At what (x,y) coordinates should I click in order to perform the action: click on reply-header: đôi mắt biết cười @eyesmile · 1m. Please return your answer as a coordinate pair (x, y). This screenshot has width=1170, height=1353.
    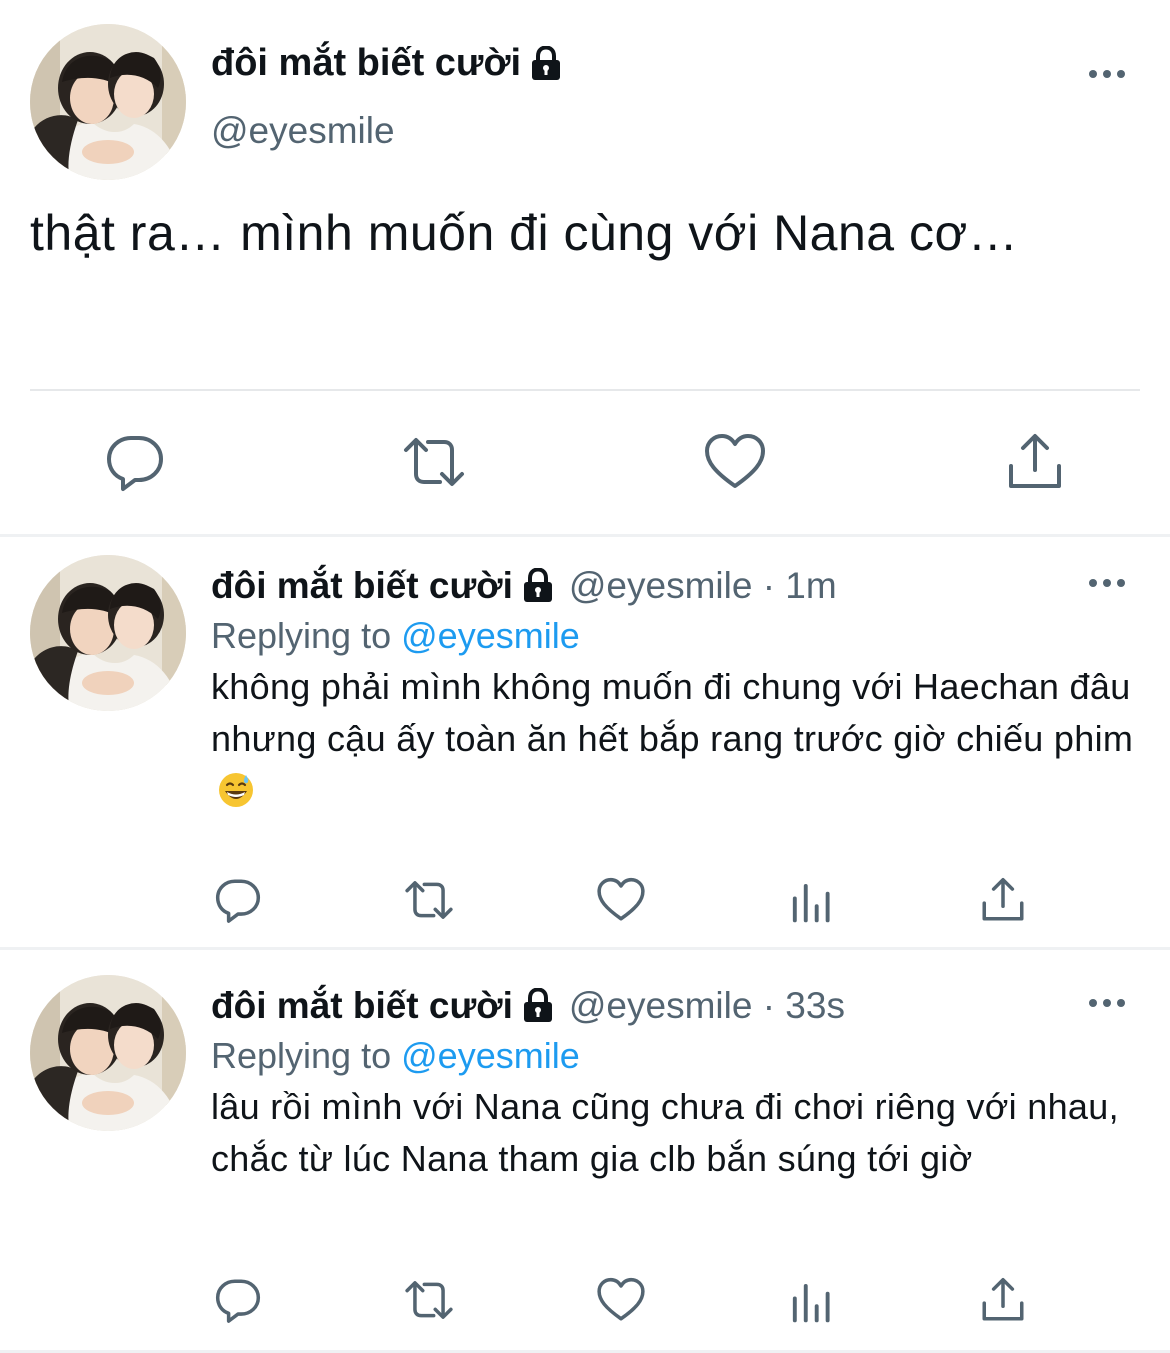
    Looking at the image, I should click on (524, 586).